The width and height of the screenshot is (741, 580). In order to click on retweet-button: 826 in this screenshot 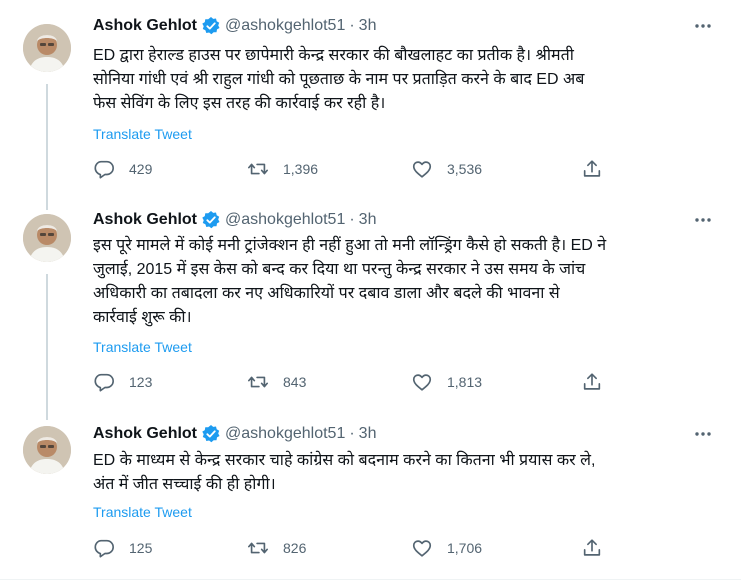, I will do `click(276, 548)`.